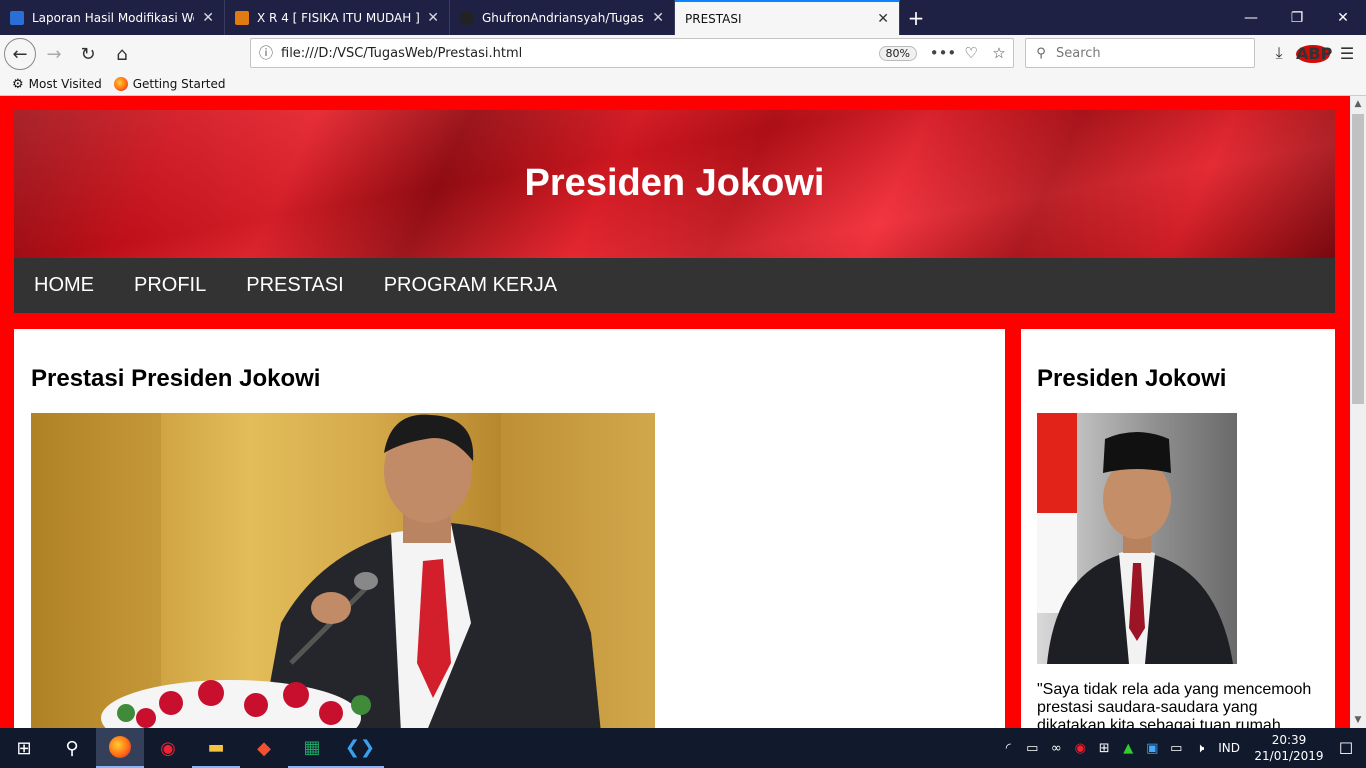 The width and height of the screenshot is (1366, 768). I want to click on green-app-tray-icon: ▲, so click(1128, 748).